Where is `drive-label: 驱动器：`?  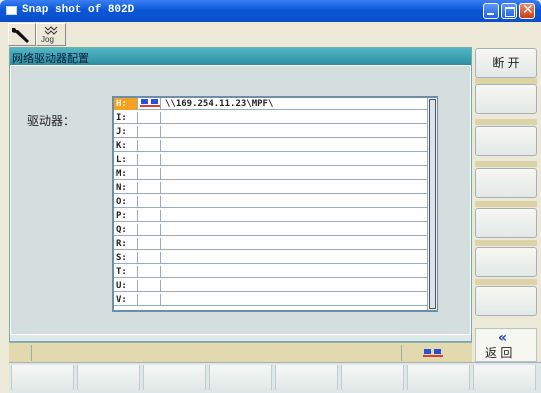 drive-label: 驱动器： is located at coordinates (51, 121).